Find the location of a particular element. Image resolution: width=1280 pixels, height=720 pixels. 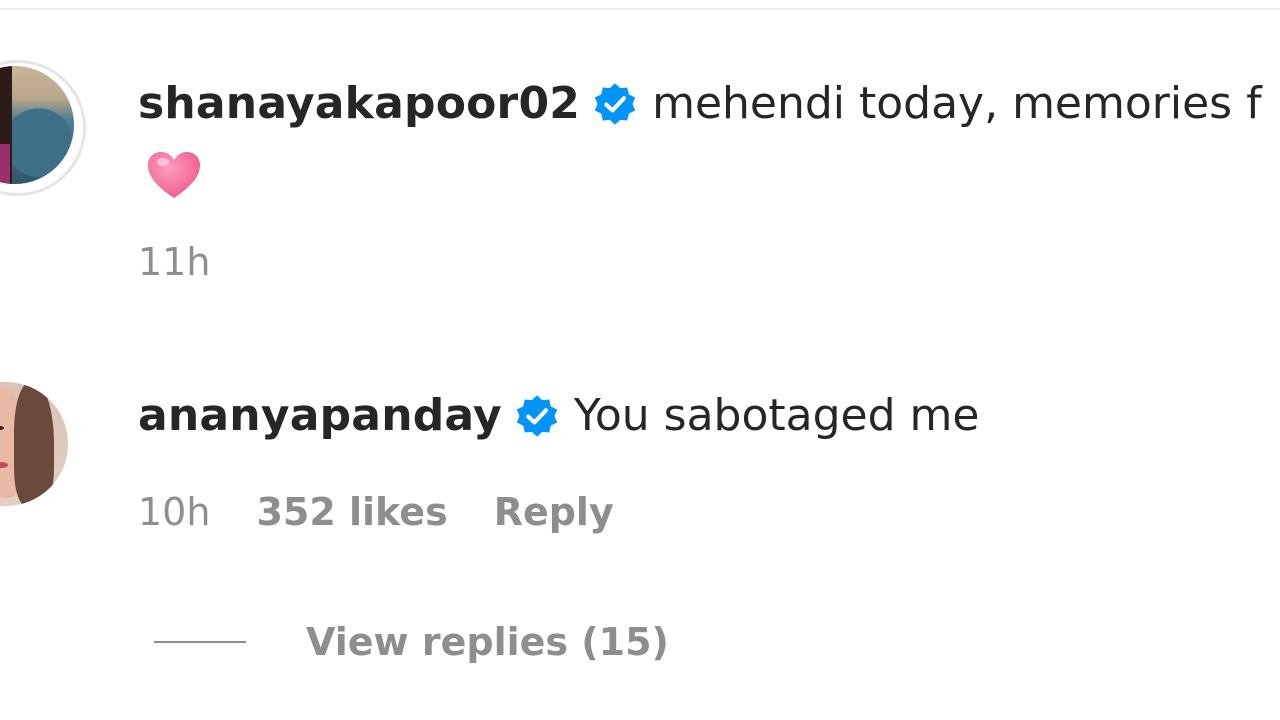

view-replies-button: View replies (15) is located at coordinates (411, 642).